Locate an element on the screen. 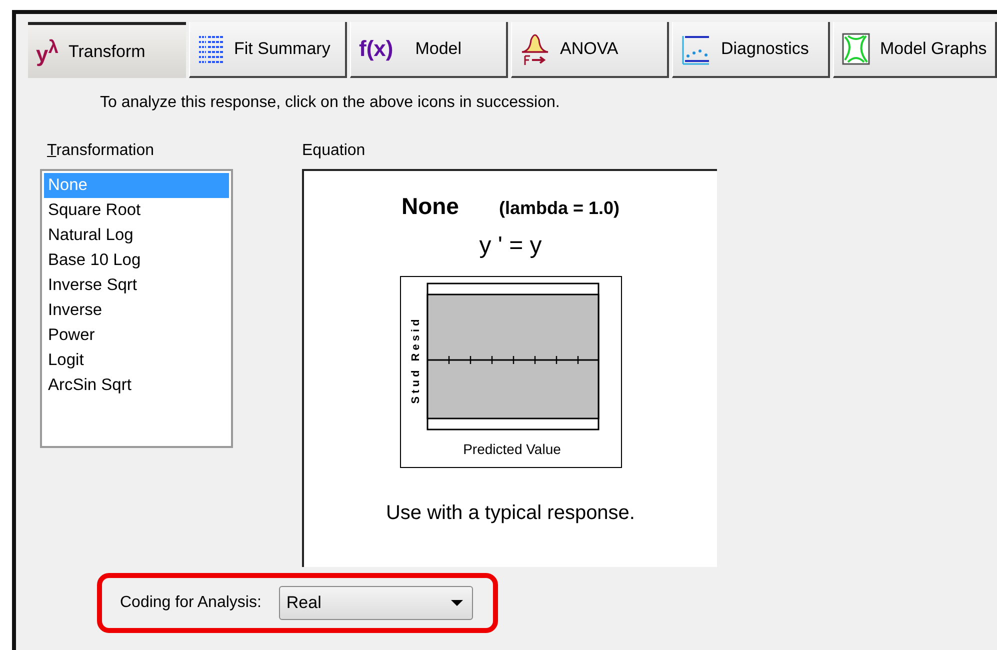 The image size is (997, 650). list-item: Power is located at coordinates (136, 335).